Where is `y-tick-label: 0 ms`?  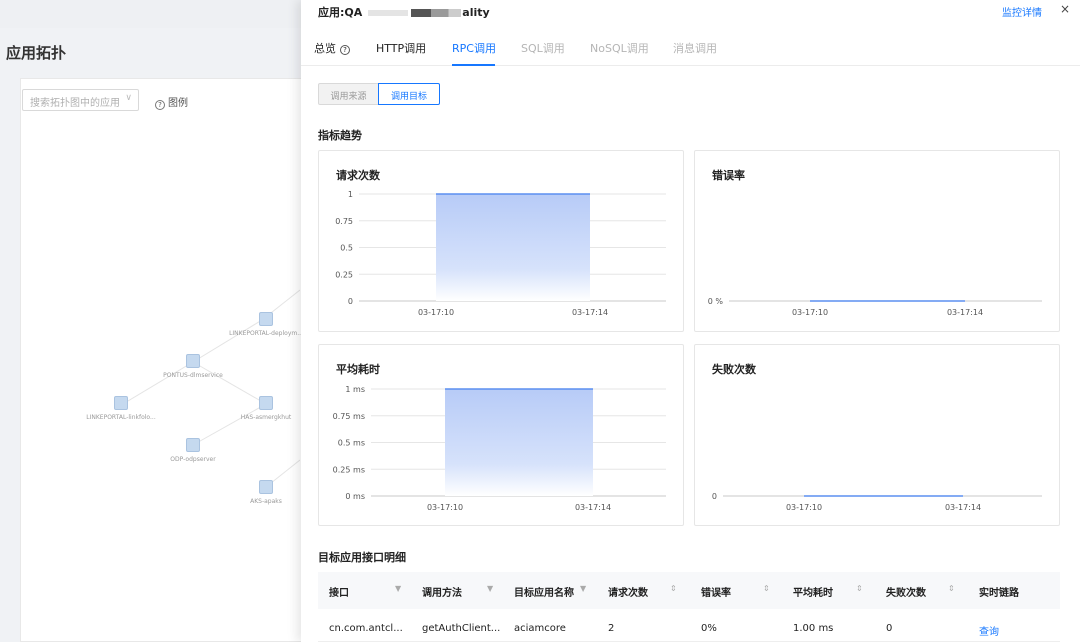 y-tick-label: 0 ms is located at coordinates (355, 496).